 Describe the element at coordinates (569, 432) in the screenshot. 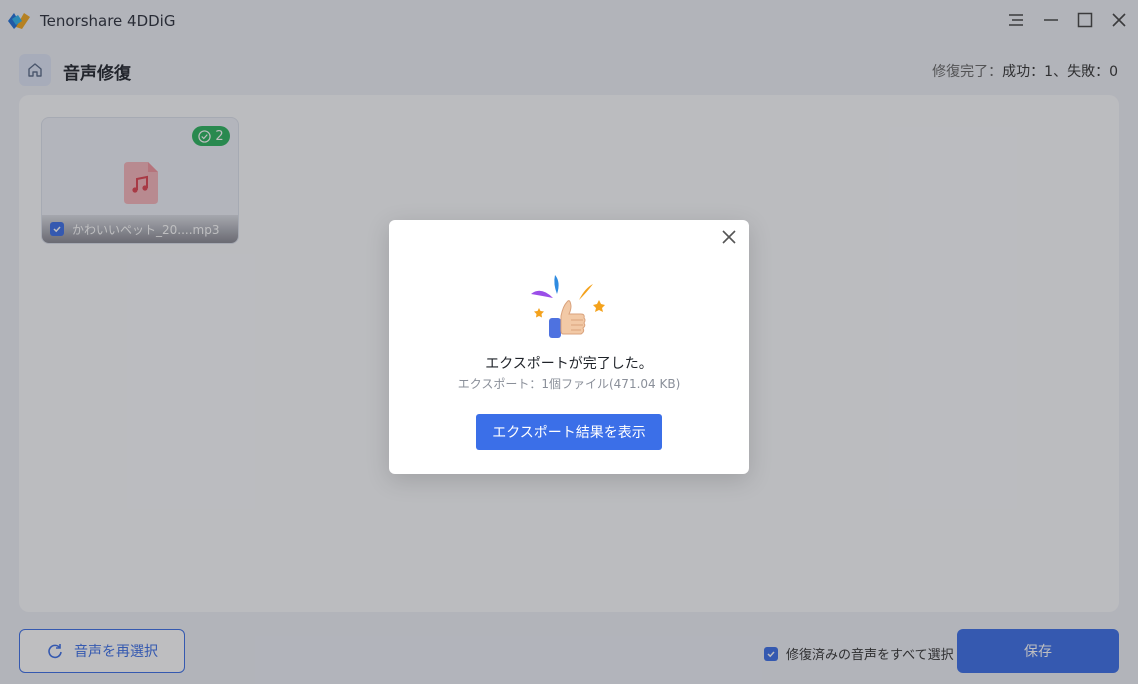

I see `view-export-results-button: エクスポート結果を表示` at that location.